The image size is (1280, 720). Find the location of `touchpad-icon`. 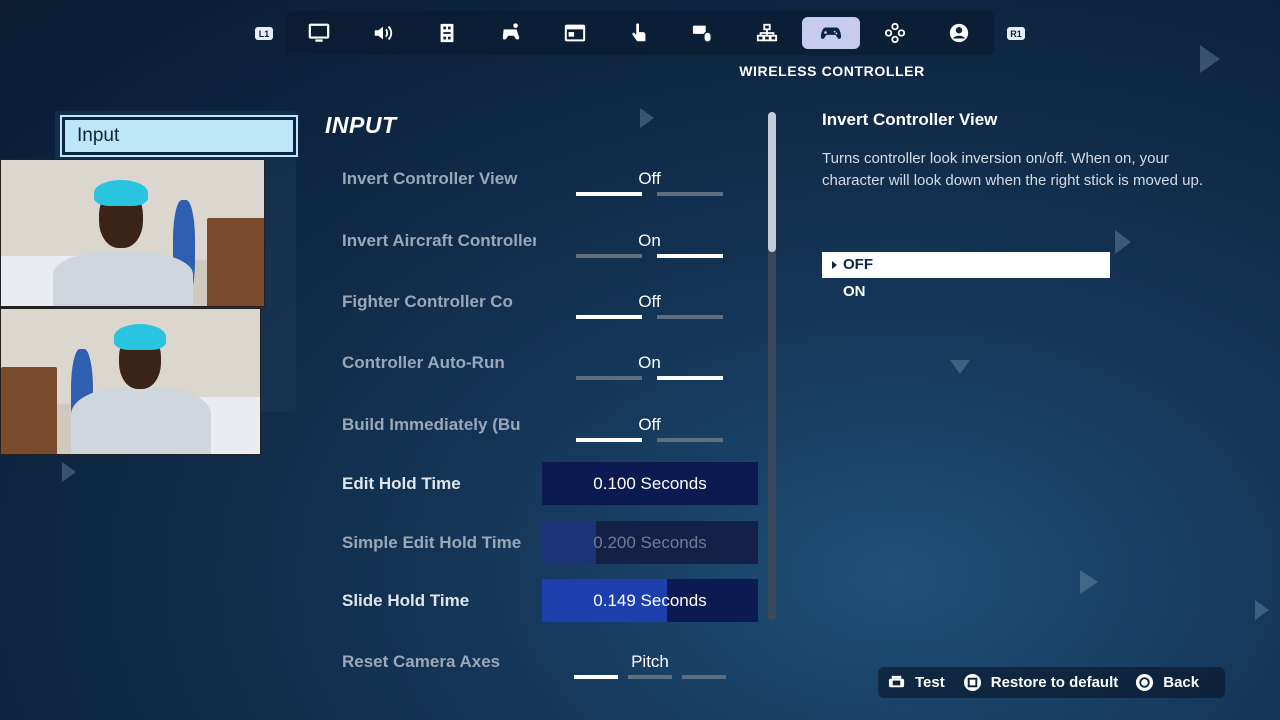

touchpad-icon is located at coordinates (896, 682).